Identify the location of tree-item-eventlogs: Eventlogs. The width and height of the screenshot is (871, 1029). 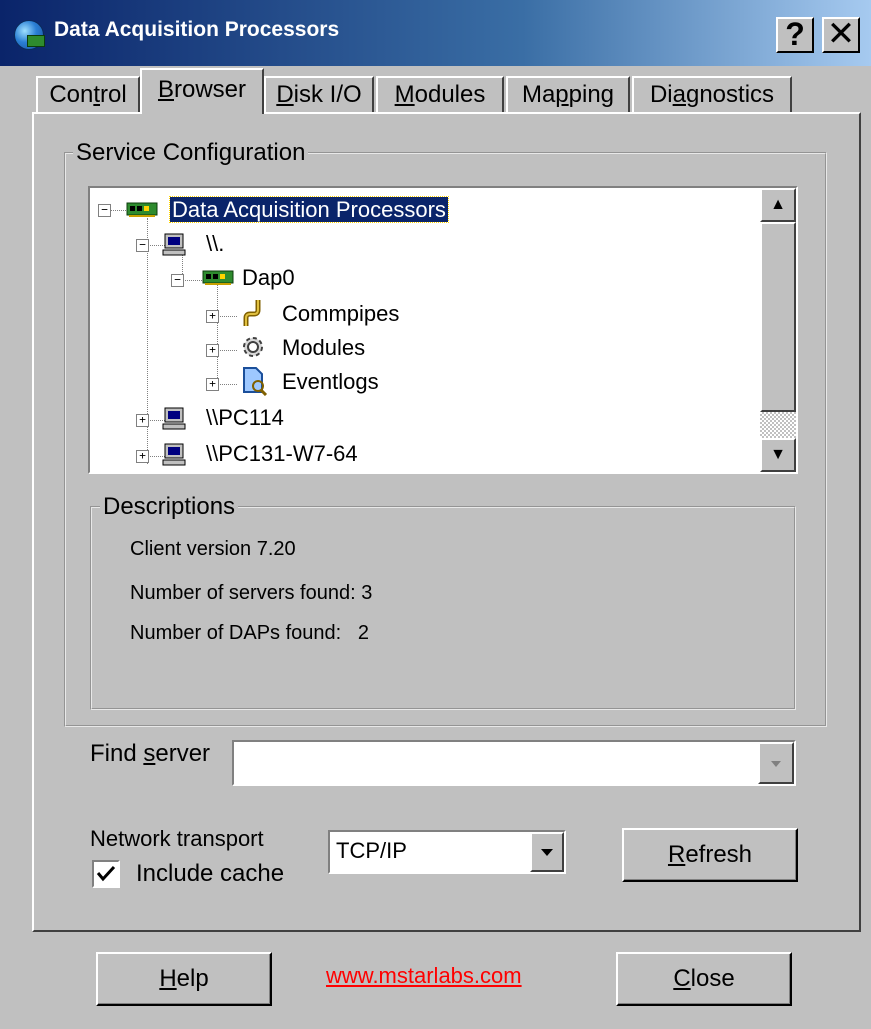
(330, 382).